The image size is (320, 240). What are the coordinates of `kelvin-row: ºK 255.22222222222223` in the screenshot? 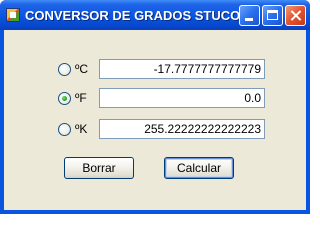 It's located at (155, 129).